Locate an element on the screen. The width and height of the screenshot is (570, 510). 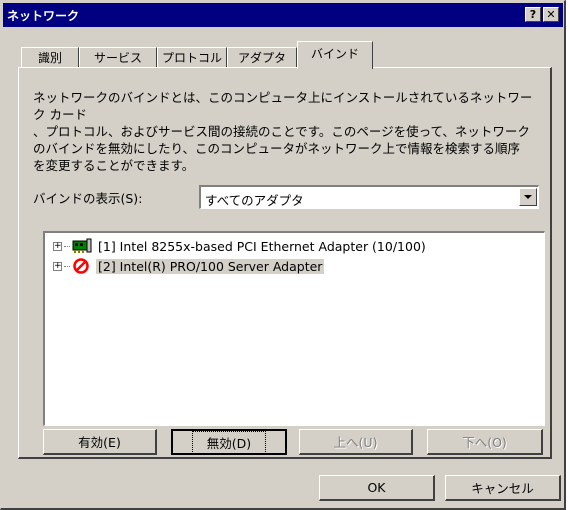
help-button: ? is located at coordinates (533, 14).